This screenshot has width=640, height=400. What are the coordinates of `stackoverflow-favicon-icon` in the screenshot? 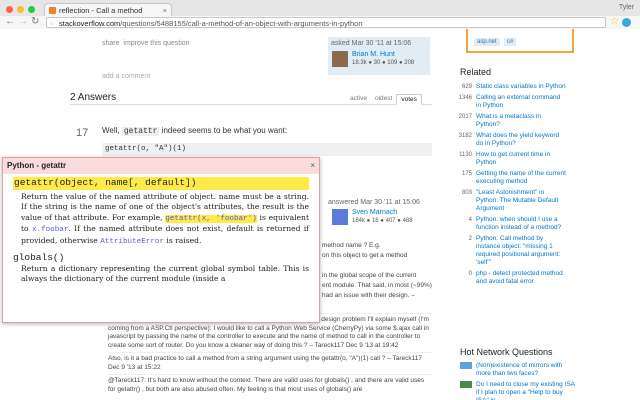 It's located at (52, 10).